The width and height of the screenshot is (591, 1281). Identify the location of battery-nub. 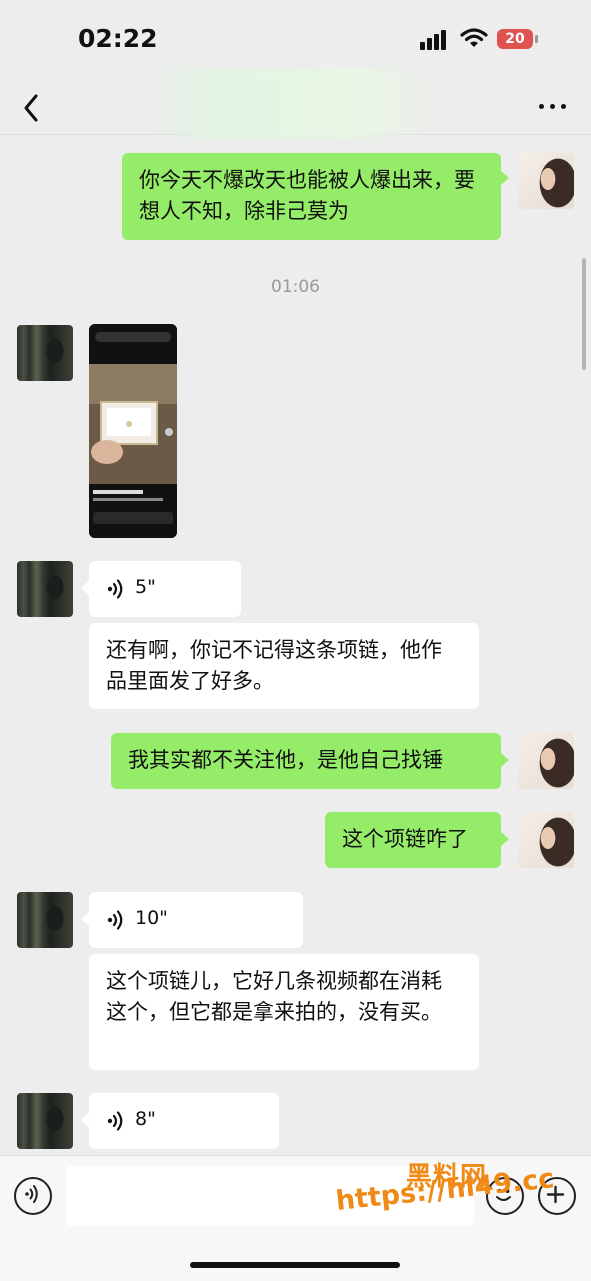
(536, 39).